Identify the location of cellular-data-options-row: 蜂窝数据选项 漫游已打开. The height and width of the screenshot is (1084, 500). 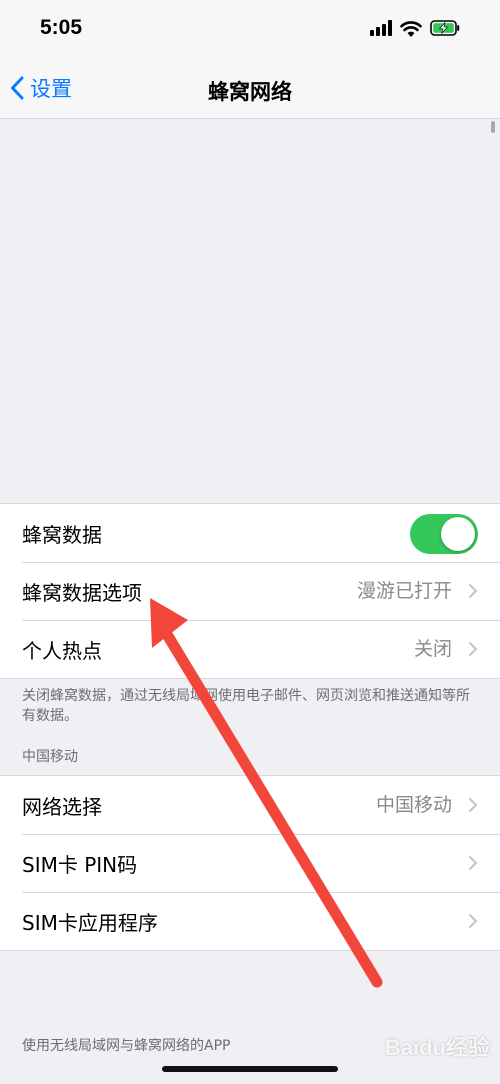
(250, 591).